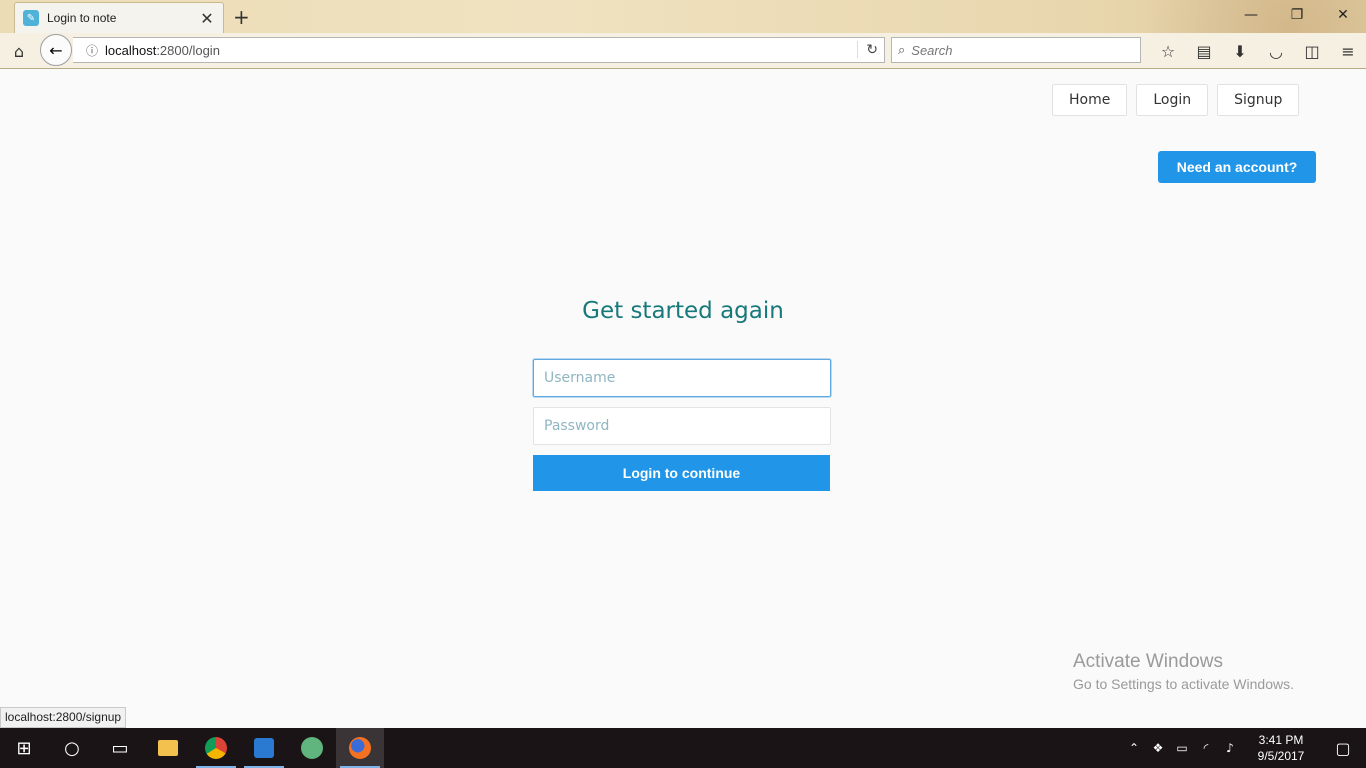 Image resolution: width=1366 pixels, height=768 pixels. I want to click on pocket-icon: ◡, so click(1276, 51).